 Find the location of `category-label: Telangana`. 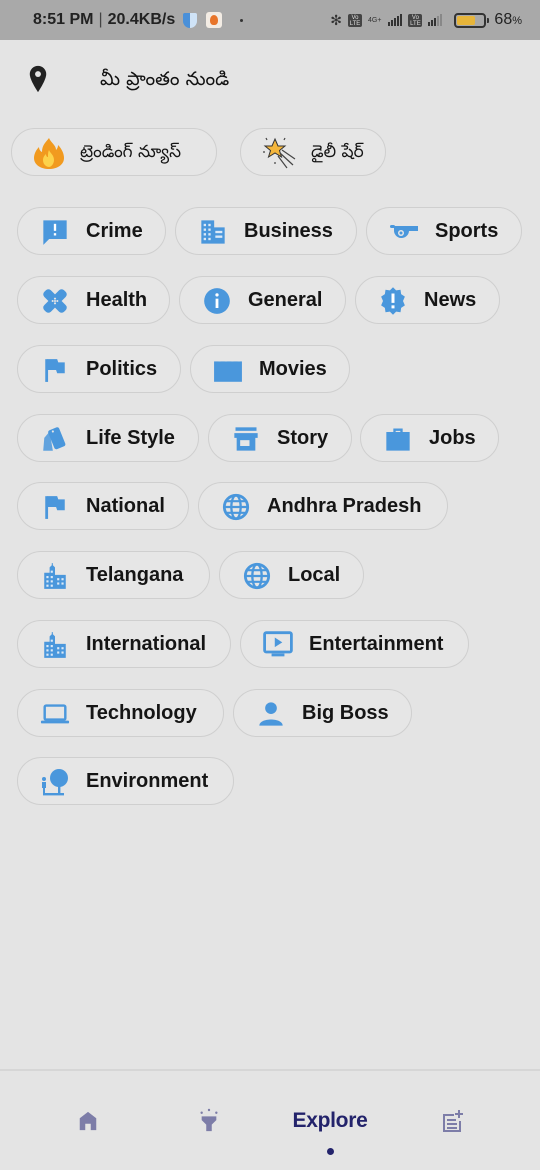

category-label: Telangana is located at coordinates (135, 575).